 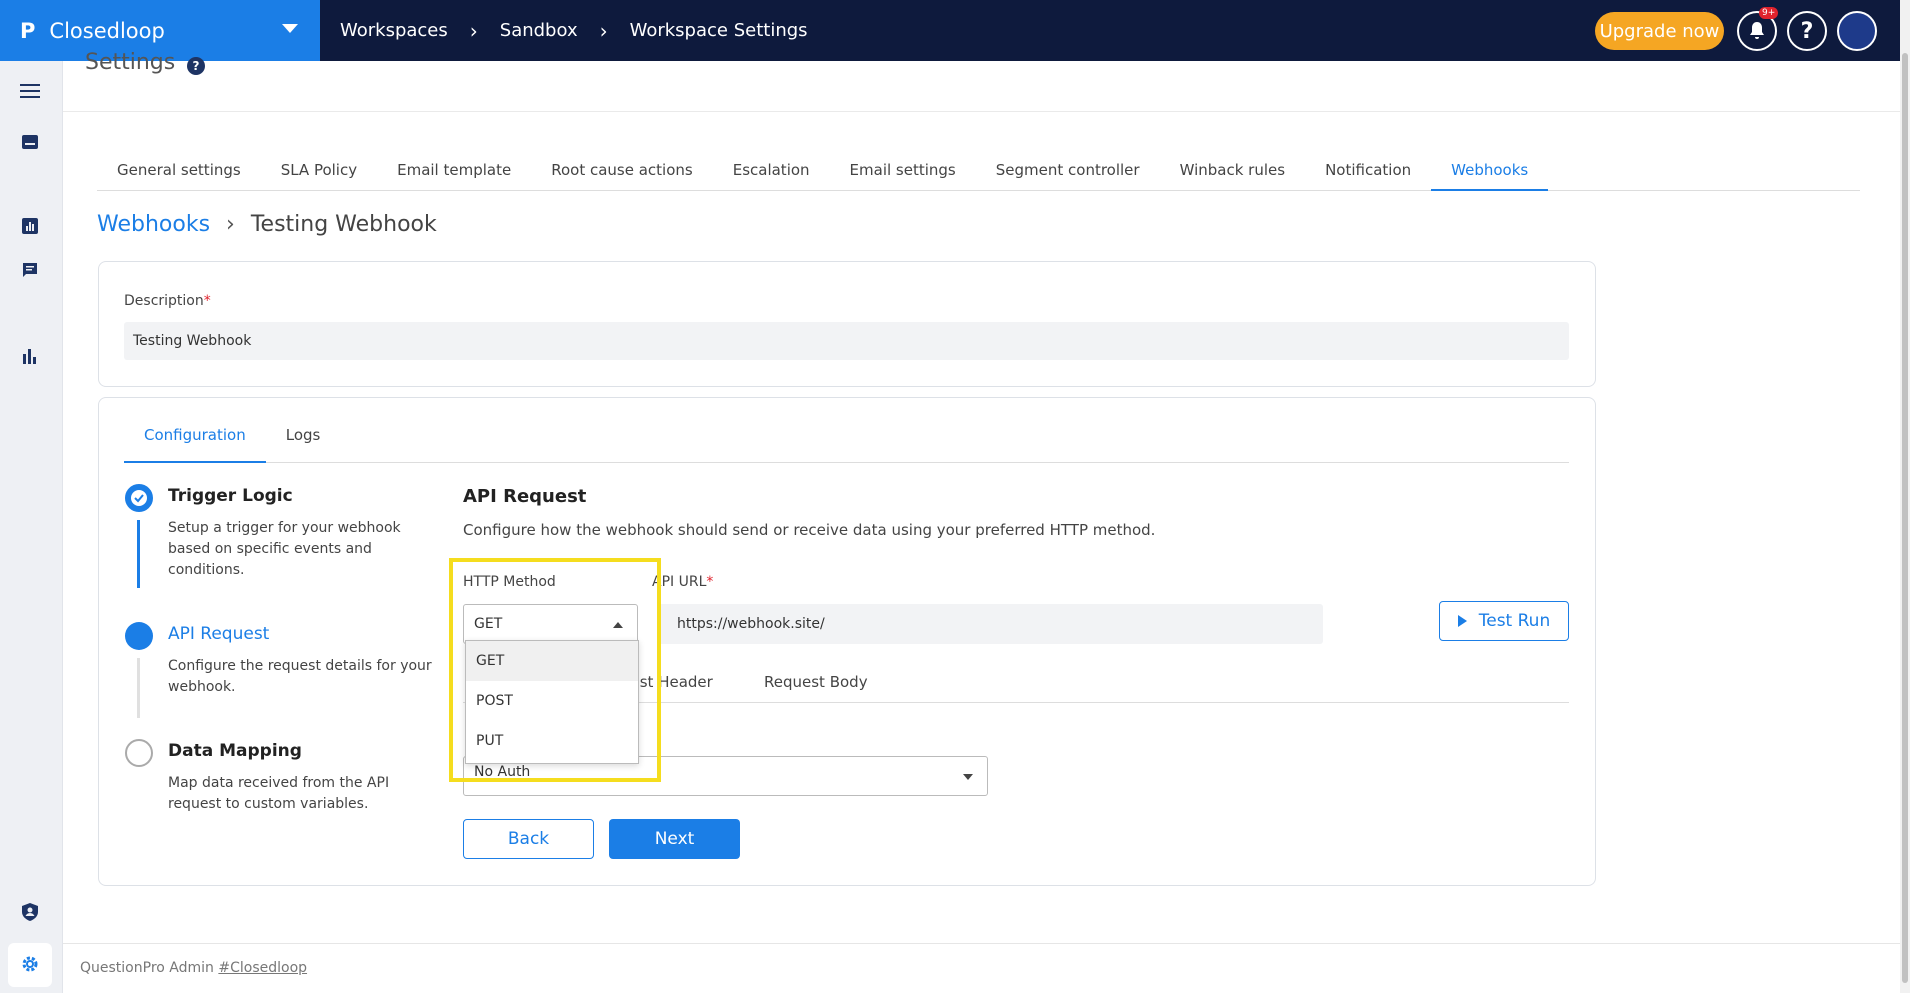 What do you see at coordinates (1659, 31) in the screenshot?
I see `upgrade-now-button: Upgrade now` at bounding box center [1659, 31].